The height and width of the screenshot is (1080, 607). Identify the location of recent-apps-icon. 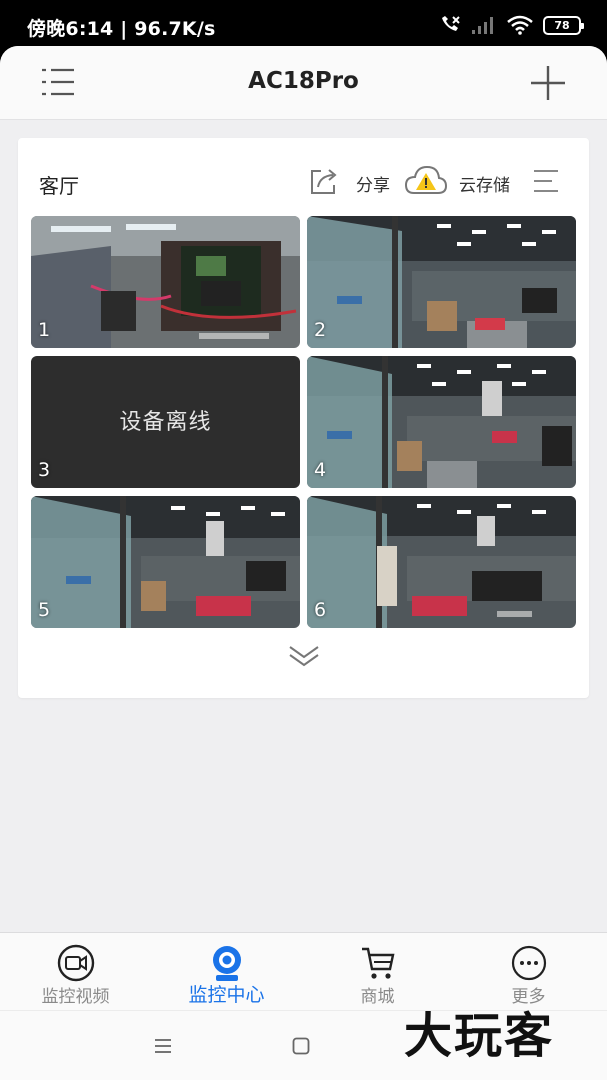
(163, 1046).